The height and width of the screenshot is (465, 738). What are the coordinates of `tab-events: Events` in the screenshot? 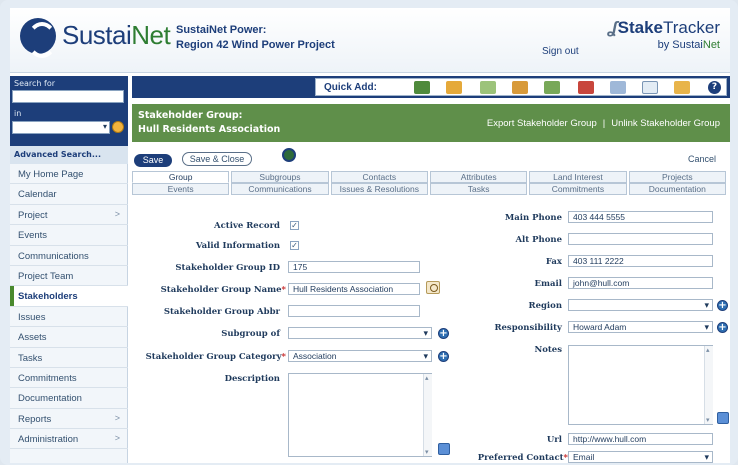 It's located at (181, 189).